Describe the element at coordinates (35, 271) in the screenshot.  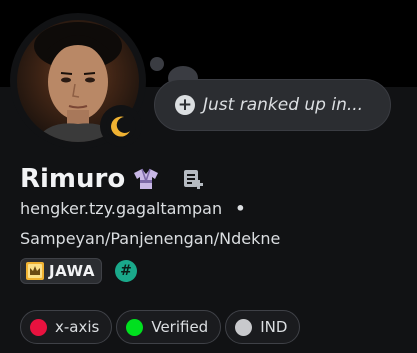
I see `crown-shield-icon` at that location.